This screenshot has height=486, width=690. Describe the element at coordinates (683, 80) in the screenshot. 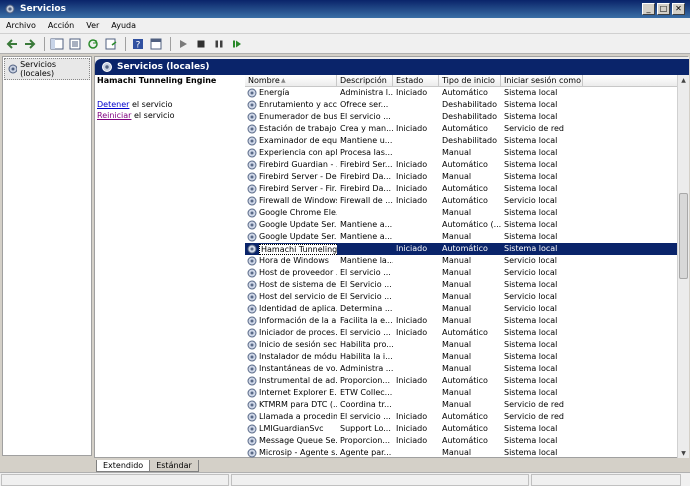

I see `scroll-up-icon: ▲` at that location.